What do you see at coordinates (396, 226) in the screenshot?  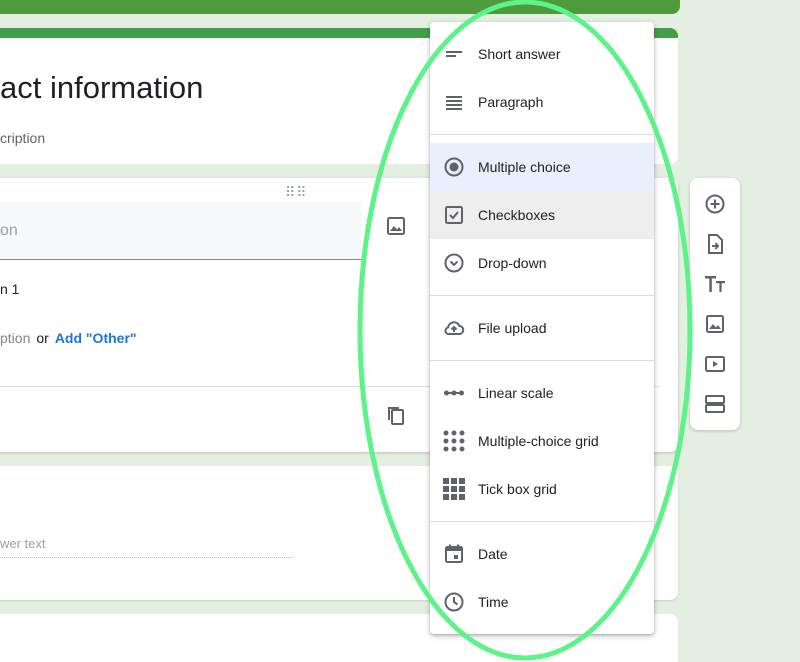 I see `image-icon` at bounding box center [396, 226].